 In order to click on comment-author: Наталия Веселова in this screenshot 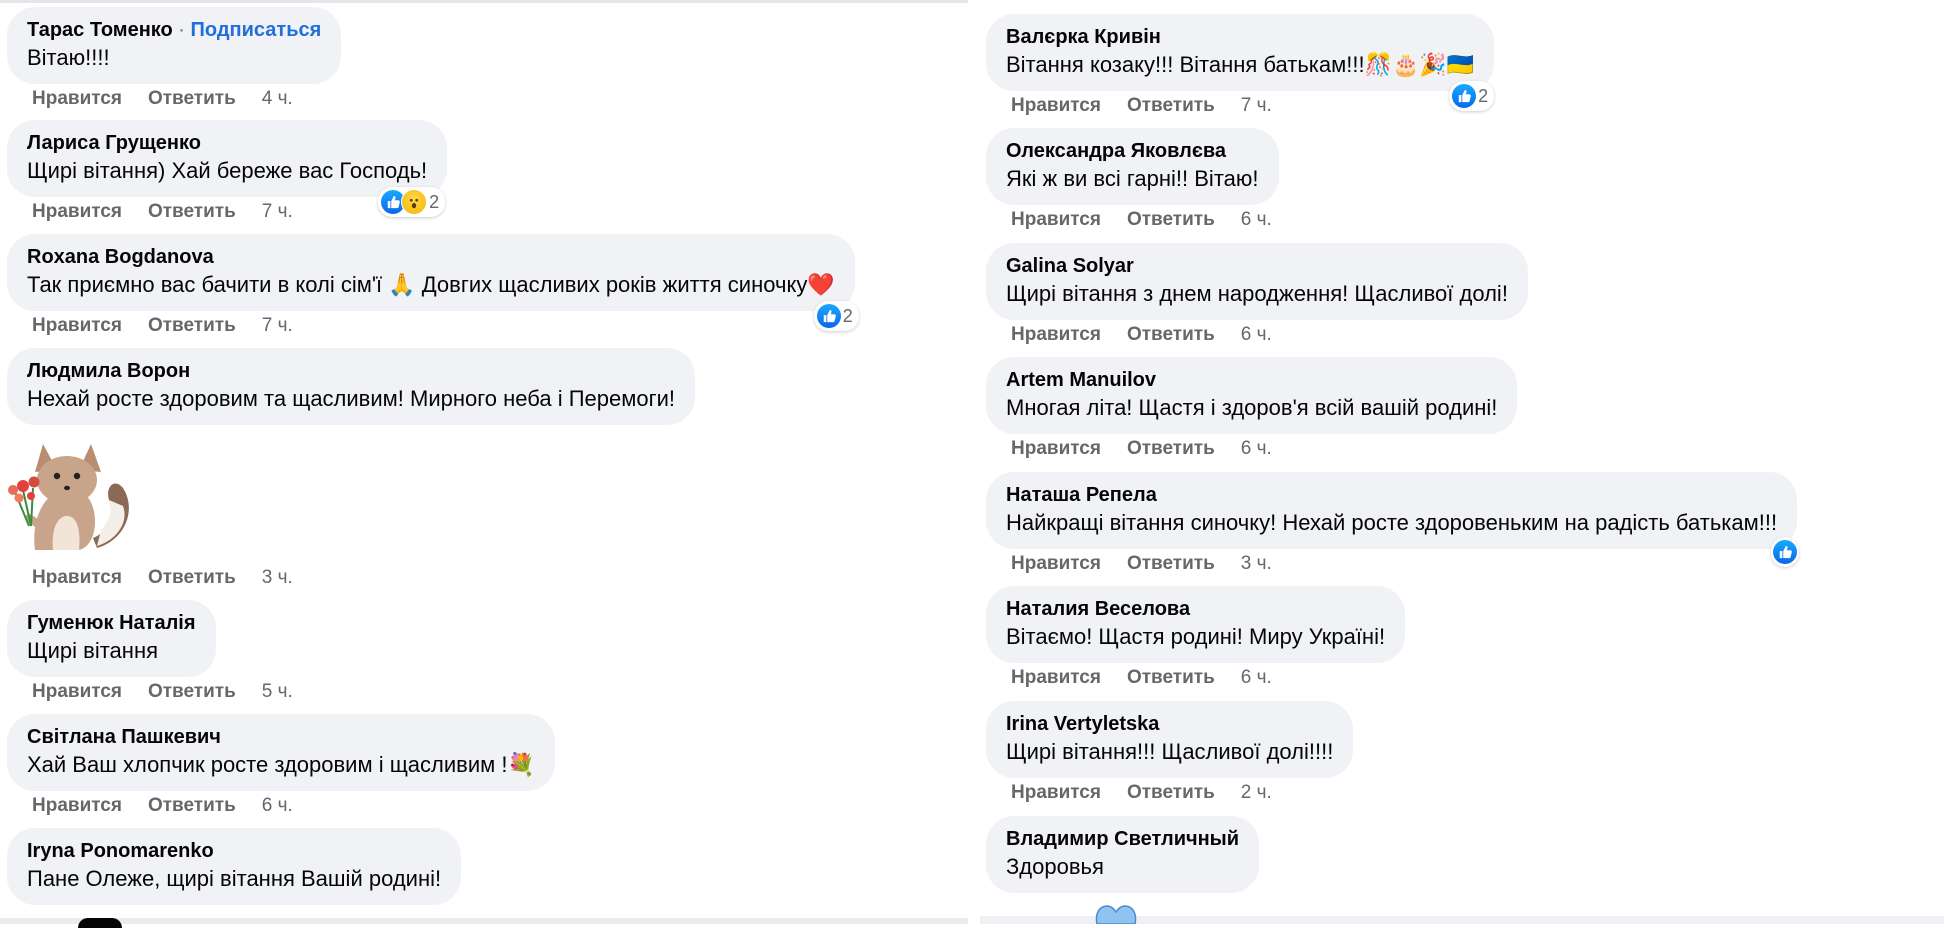, I will do `click(1195, 609)`.